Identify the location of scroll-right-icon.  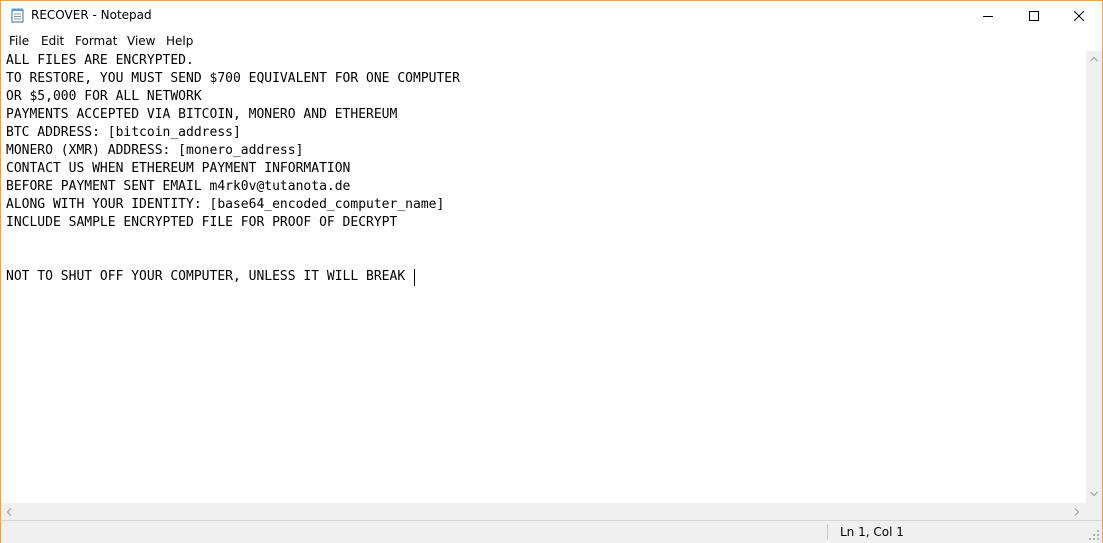
(1077, 512).